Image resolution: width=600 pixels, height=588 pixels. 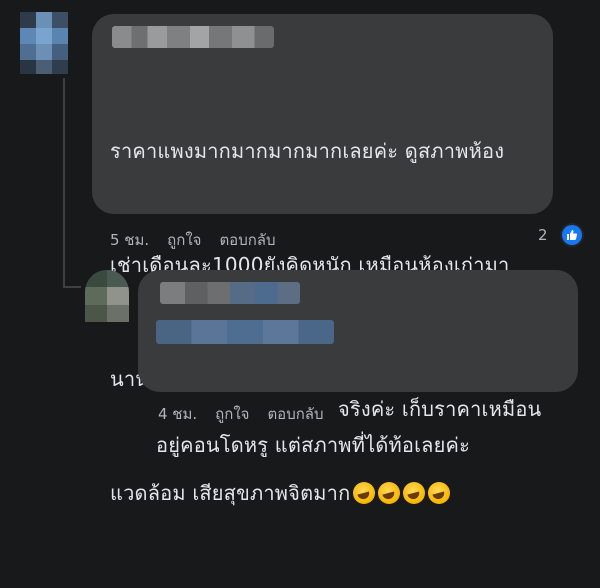 I want to click on reaction-summary: 2, so click(x=543, y=235).